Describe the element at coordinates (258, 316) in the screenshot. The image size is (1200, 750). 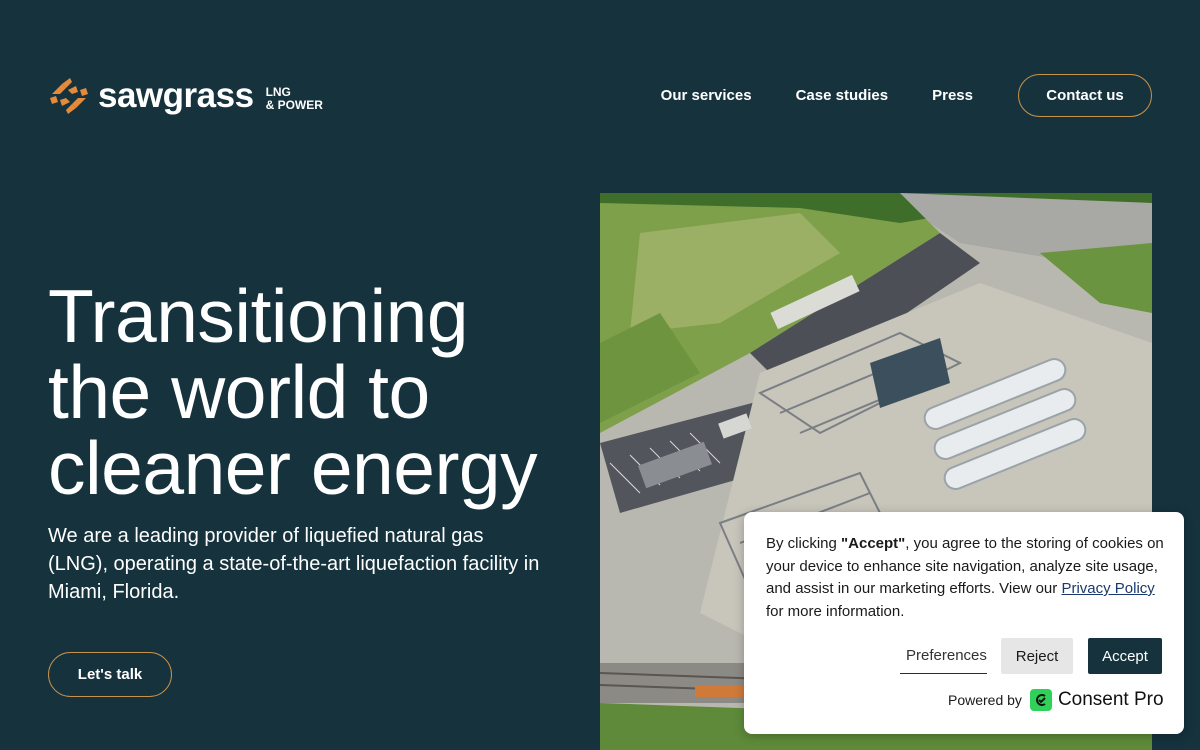
I see `hero-title-line-1: Transitioning` at that location.